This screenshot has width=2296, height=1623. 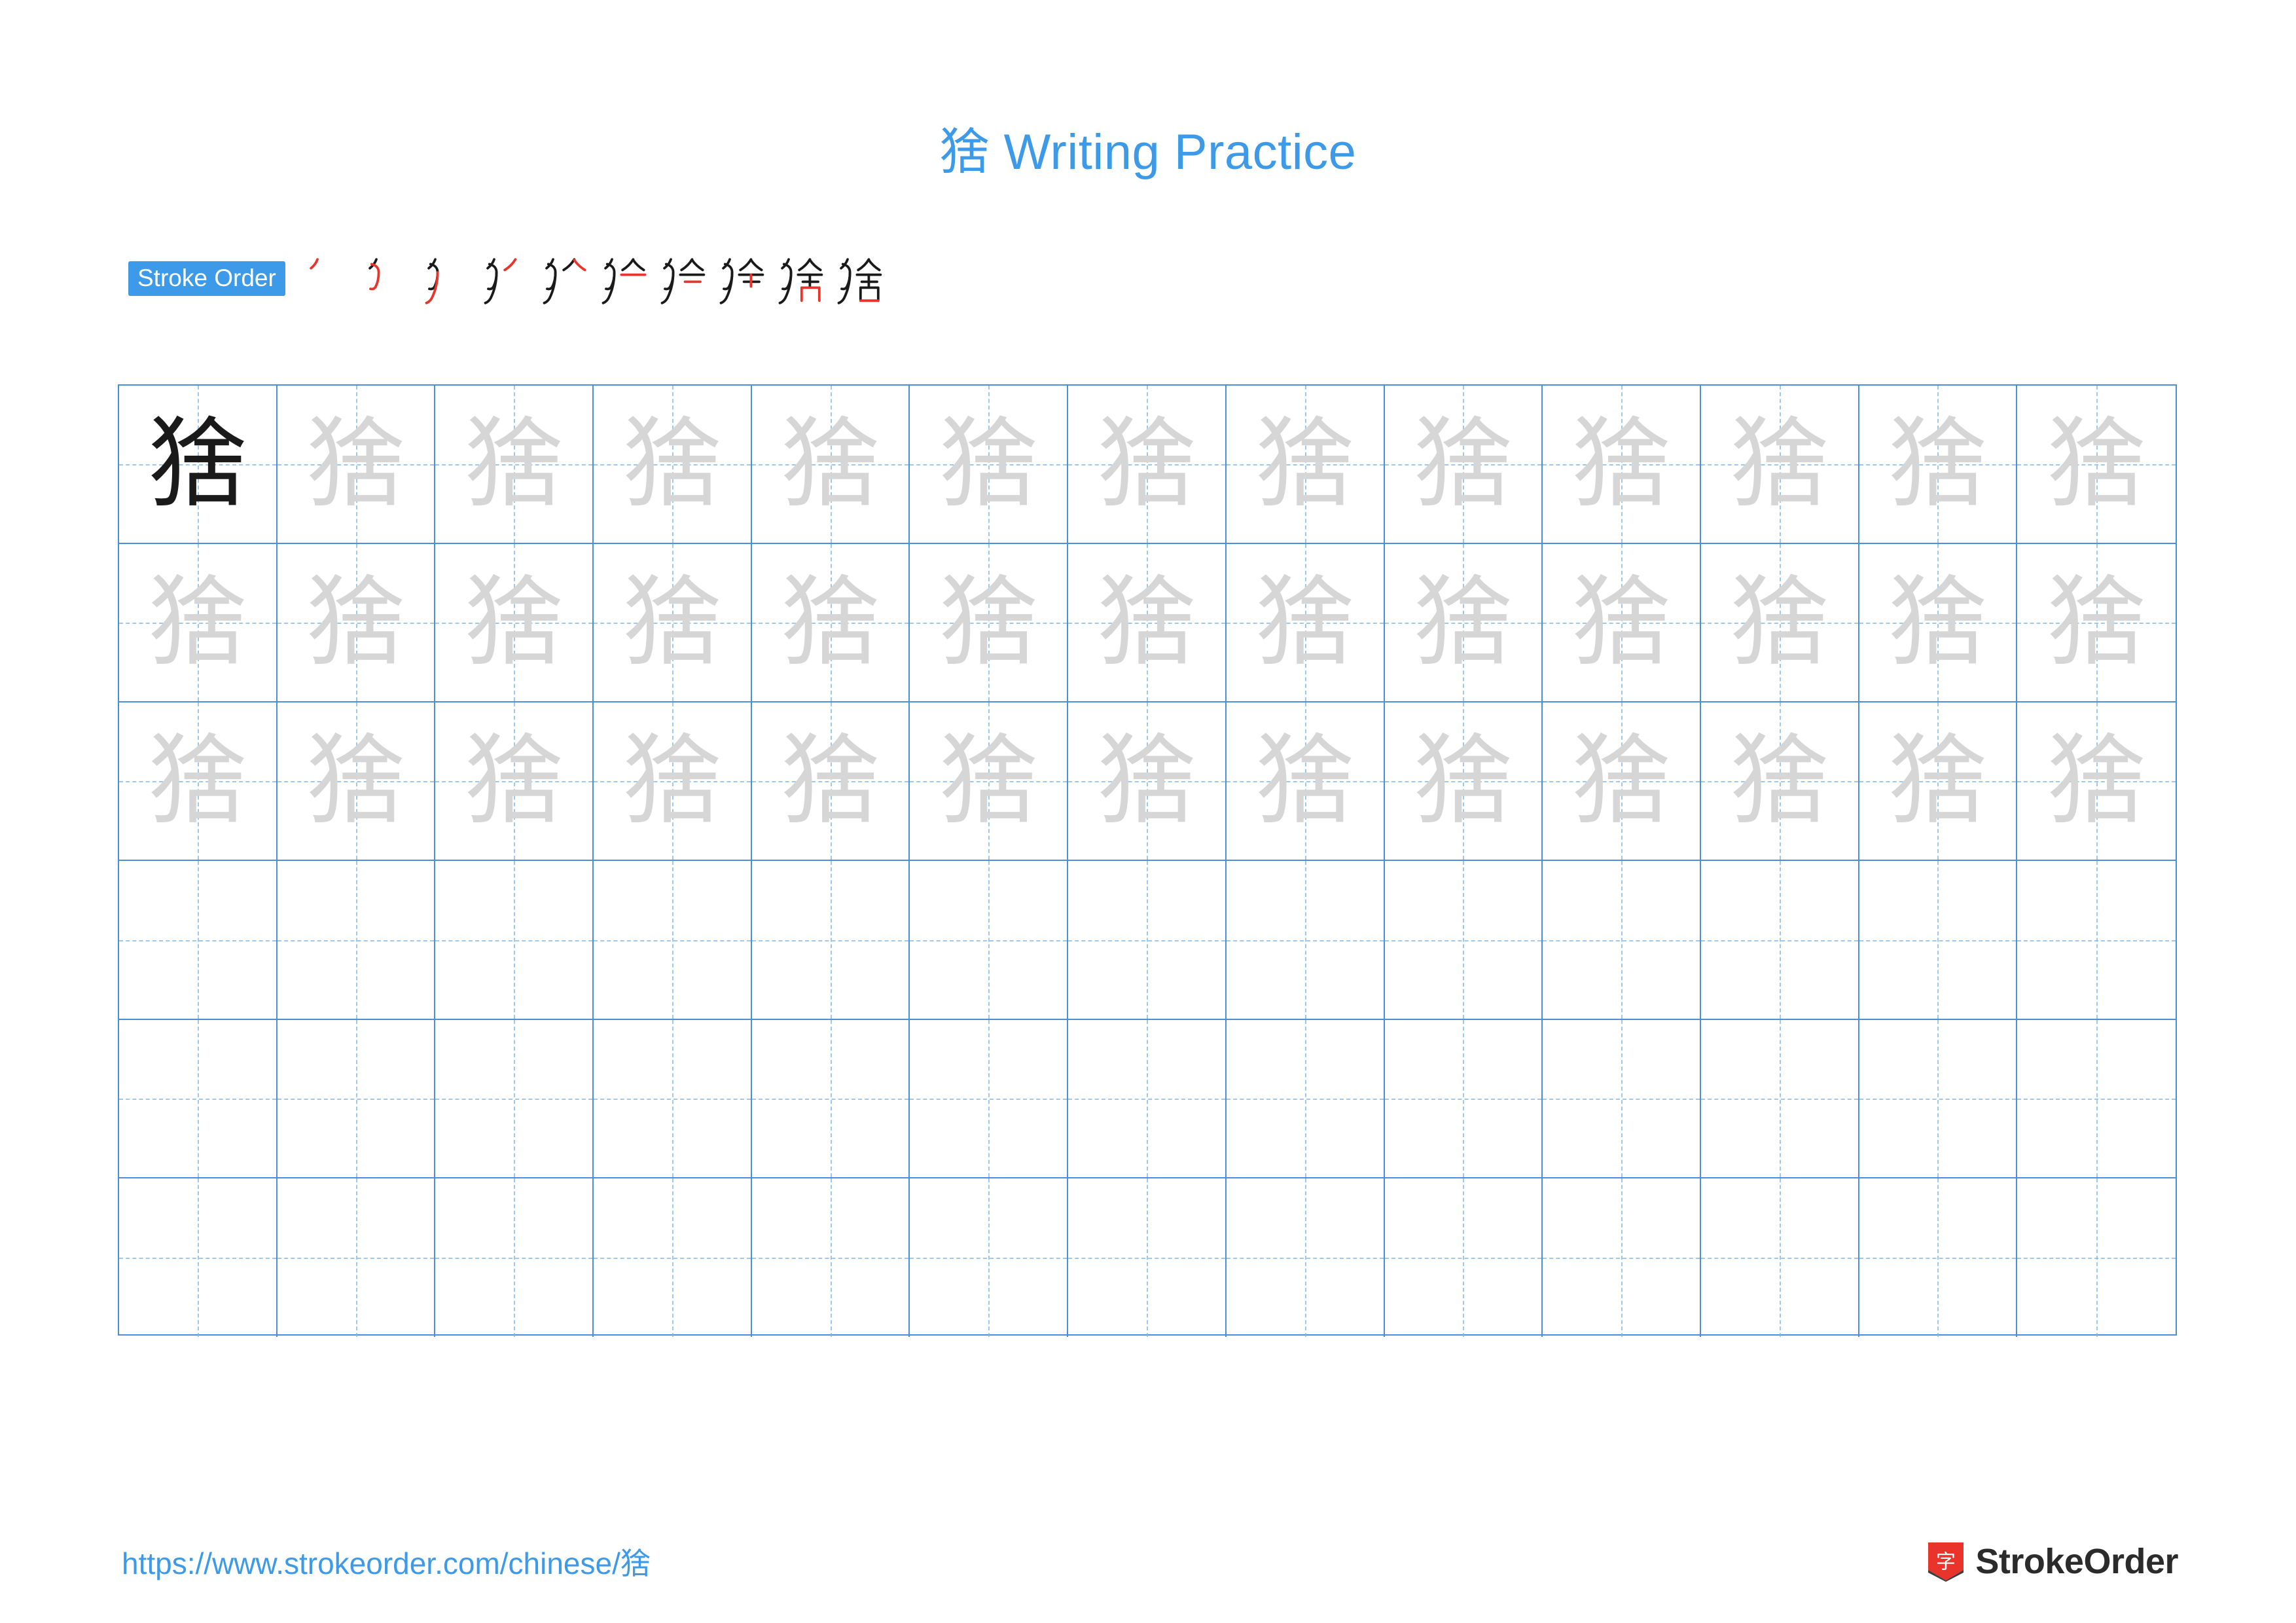 What do you see at coordinates (356, 781) in the screenshot?
I see `grid-cell-r3-c2: 猞` at bounding box center [356, 781].